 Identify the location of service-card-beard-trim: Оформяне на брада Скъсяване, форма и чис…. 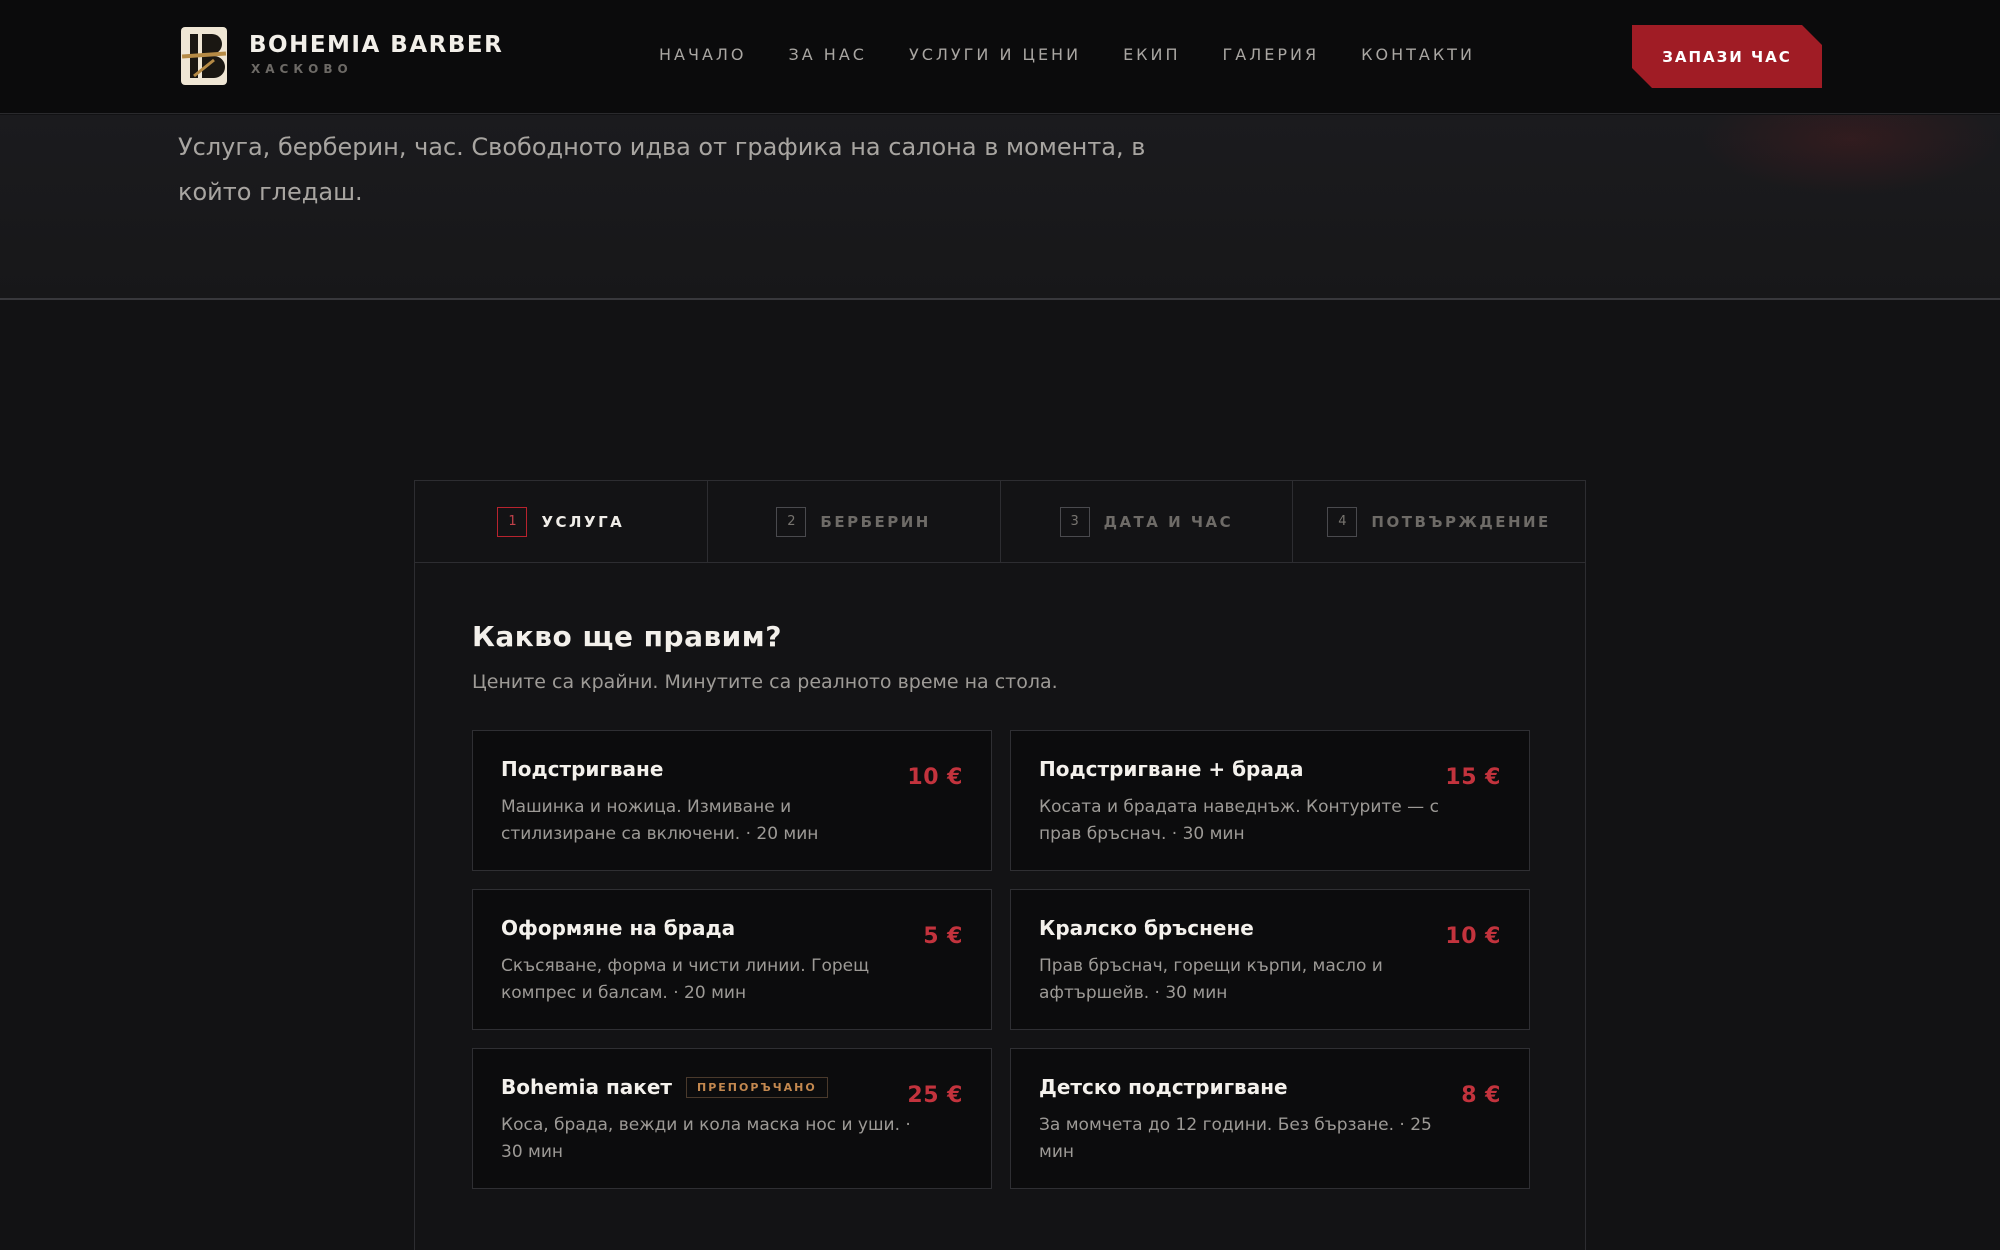
(732, 959).